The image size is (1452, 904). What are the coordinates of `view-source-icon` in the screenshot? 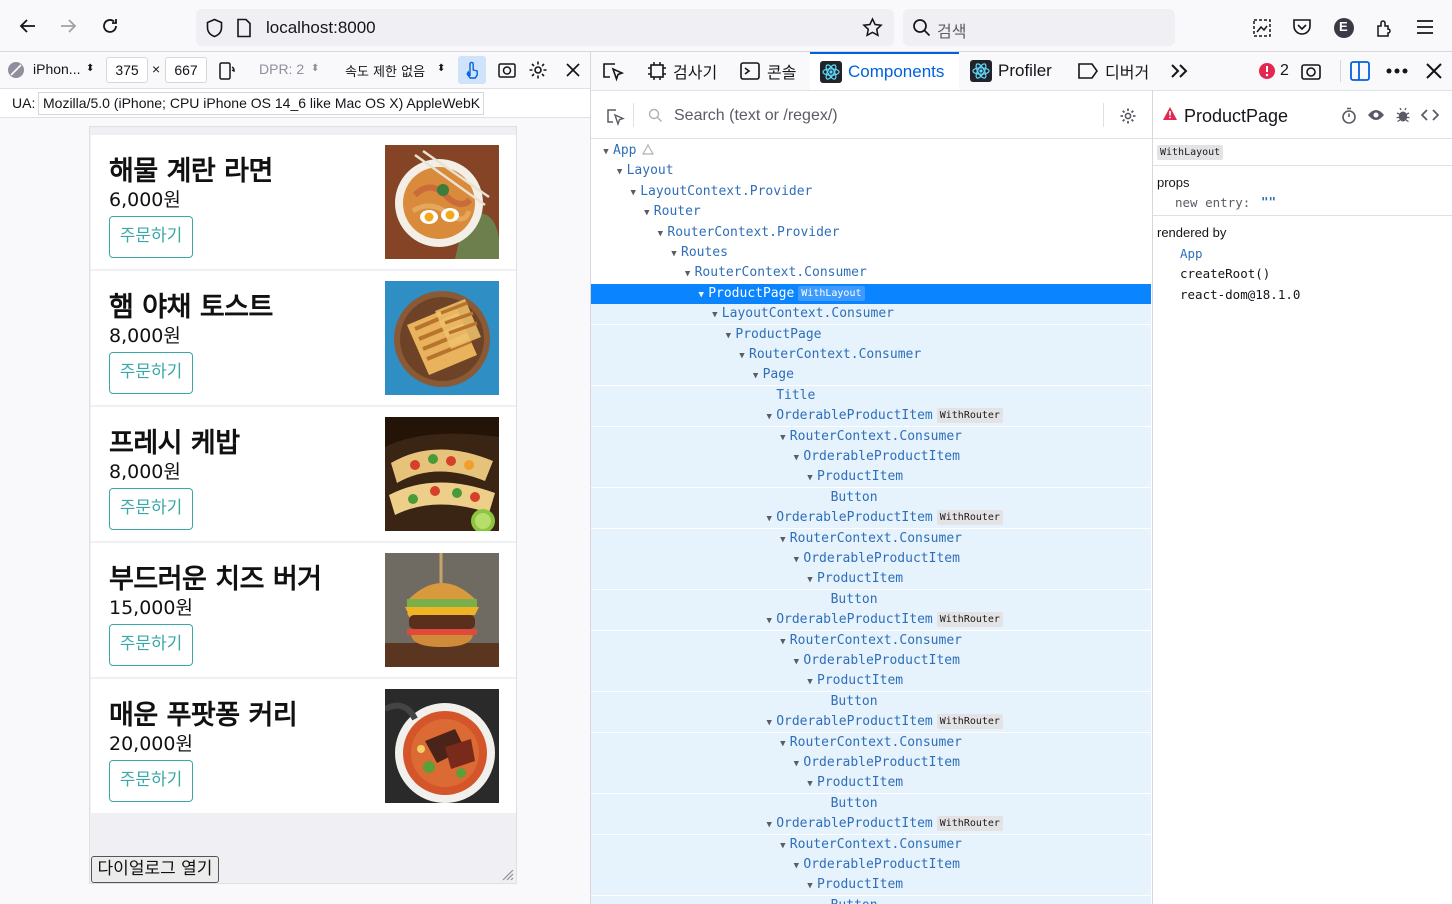 It's located at (1430, 117).